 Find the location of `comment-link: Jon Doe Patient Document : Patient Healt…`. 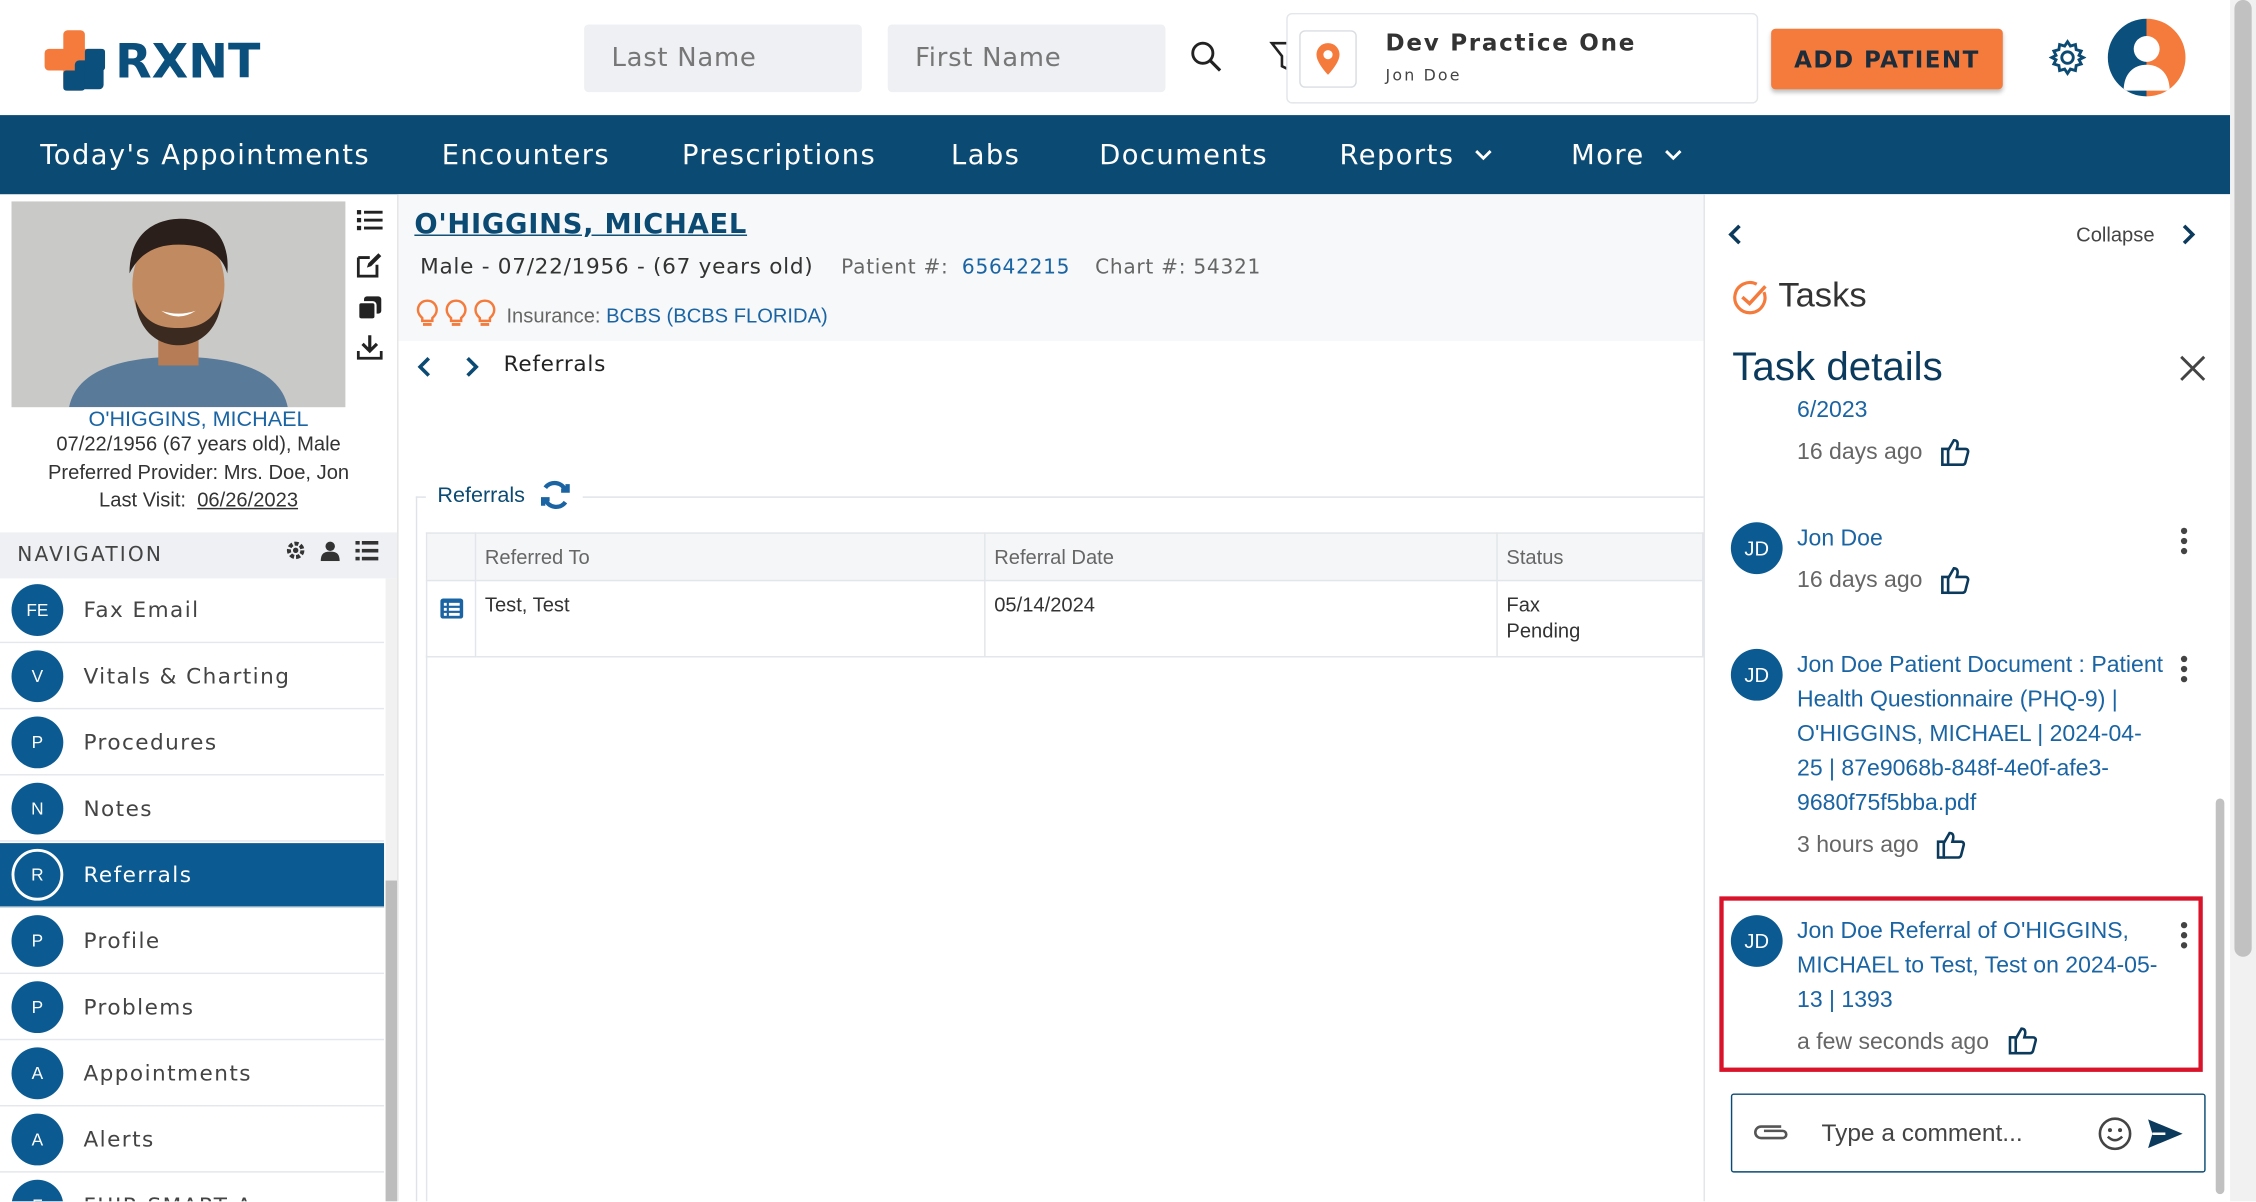

comment-link: Jon Doe Patient Document : Patient Healt… is located at coordinates (1987, 735).